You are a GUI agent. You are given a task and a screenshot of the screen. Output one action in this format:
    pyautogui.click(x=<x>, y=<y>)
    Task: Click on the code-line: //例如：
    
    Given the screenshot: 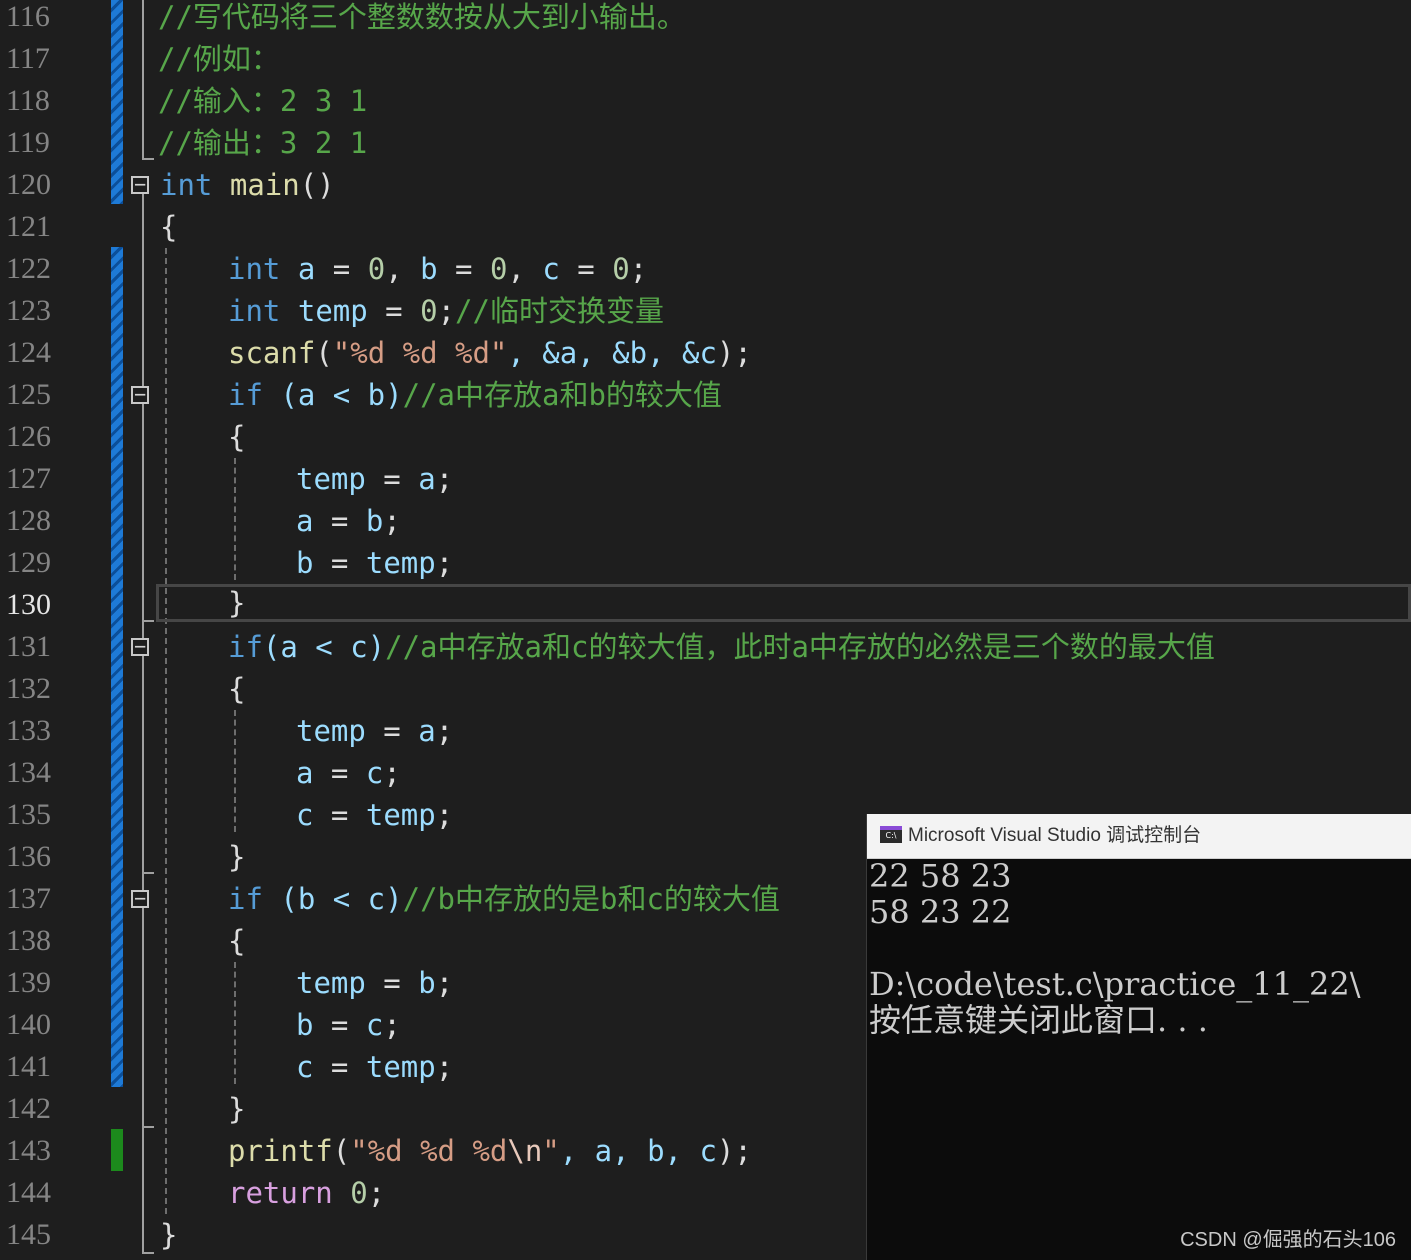 What is the action you would take?
    pyautogui.click(x=219, y=59)
    